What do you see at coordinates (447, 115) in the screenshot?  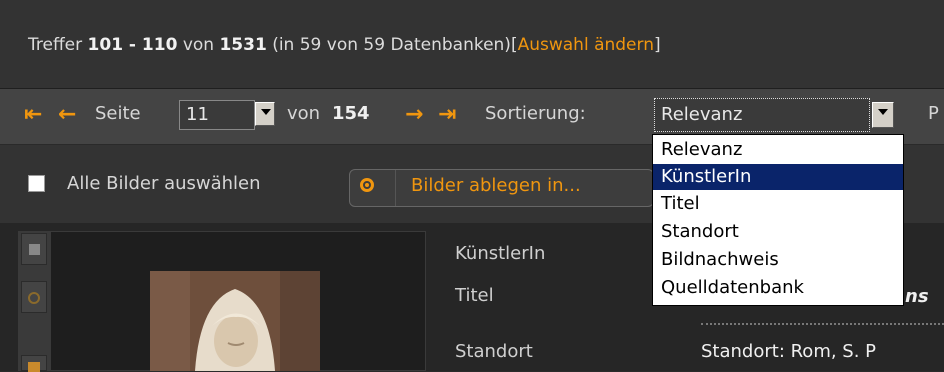 I see `last-page-icon: ⇥` at bounding box center [447, 115].